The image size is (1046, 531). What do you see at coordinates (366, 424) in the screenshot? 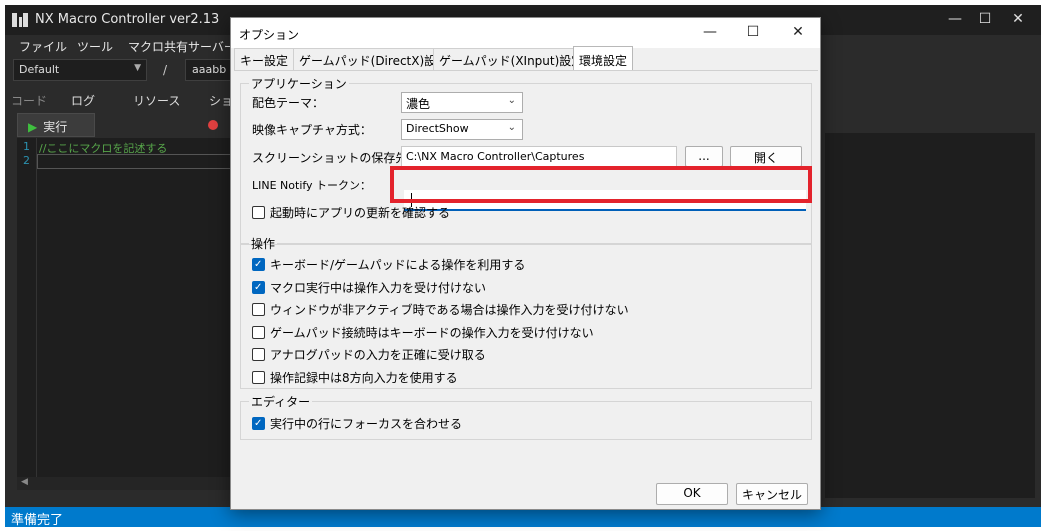
I see `editor-option-label: 実行中の行にフォーカスを合わせる` at bounding box center [366, 424].